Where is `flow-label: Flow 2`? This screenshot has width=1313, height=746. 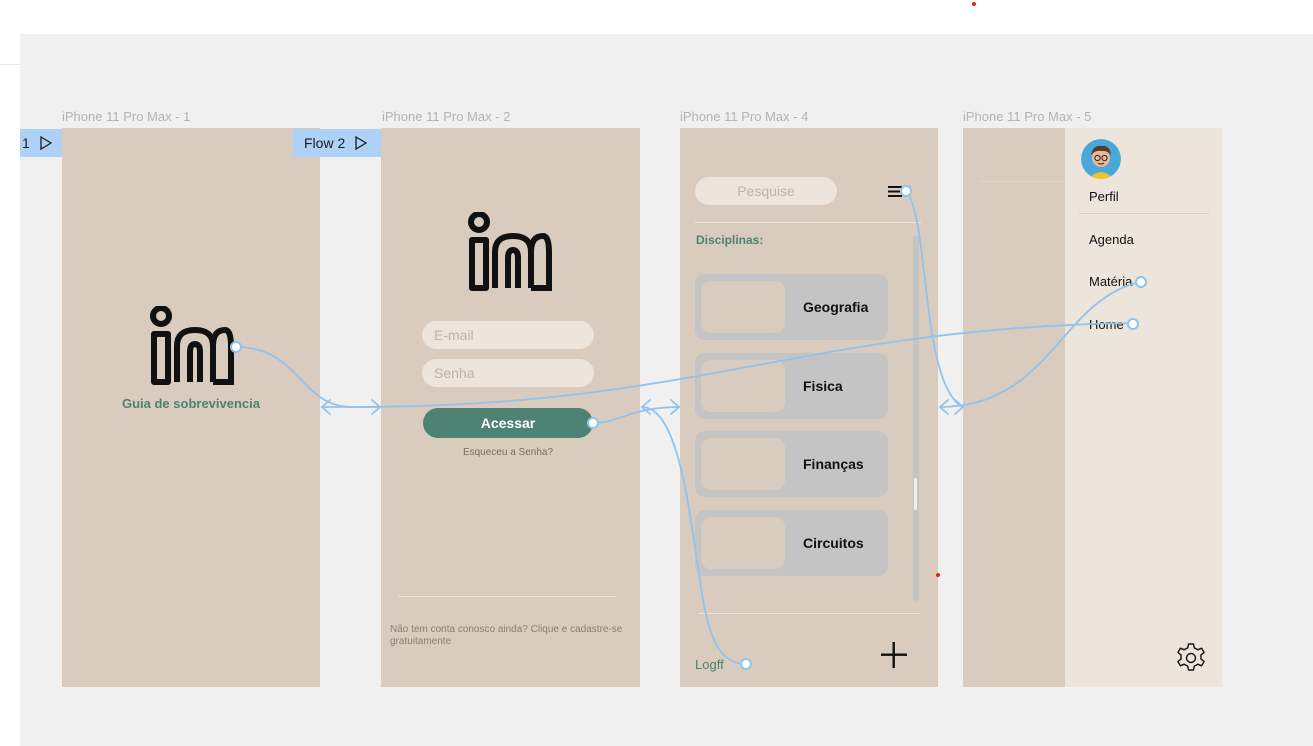 flow-label: Flow 2 is located at coordinates (325, 143).